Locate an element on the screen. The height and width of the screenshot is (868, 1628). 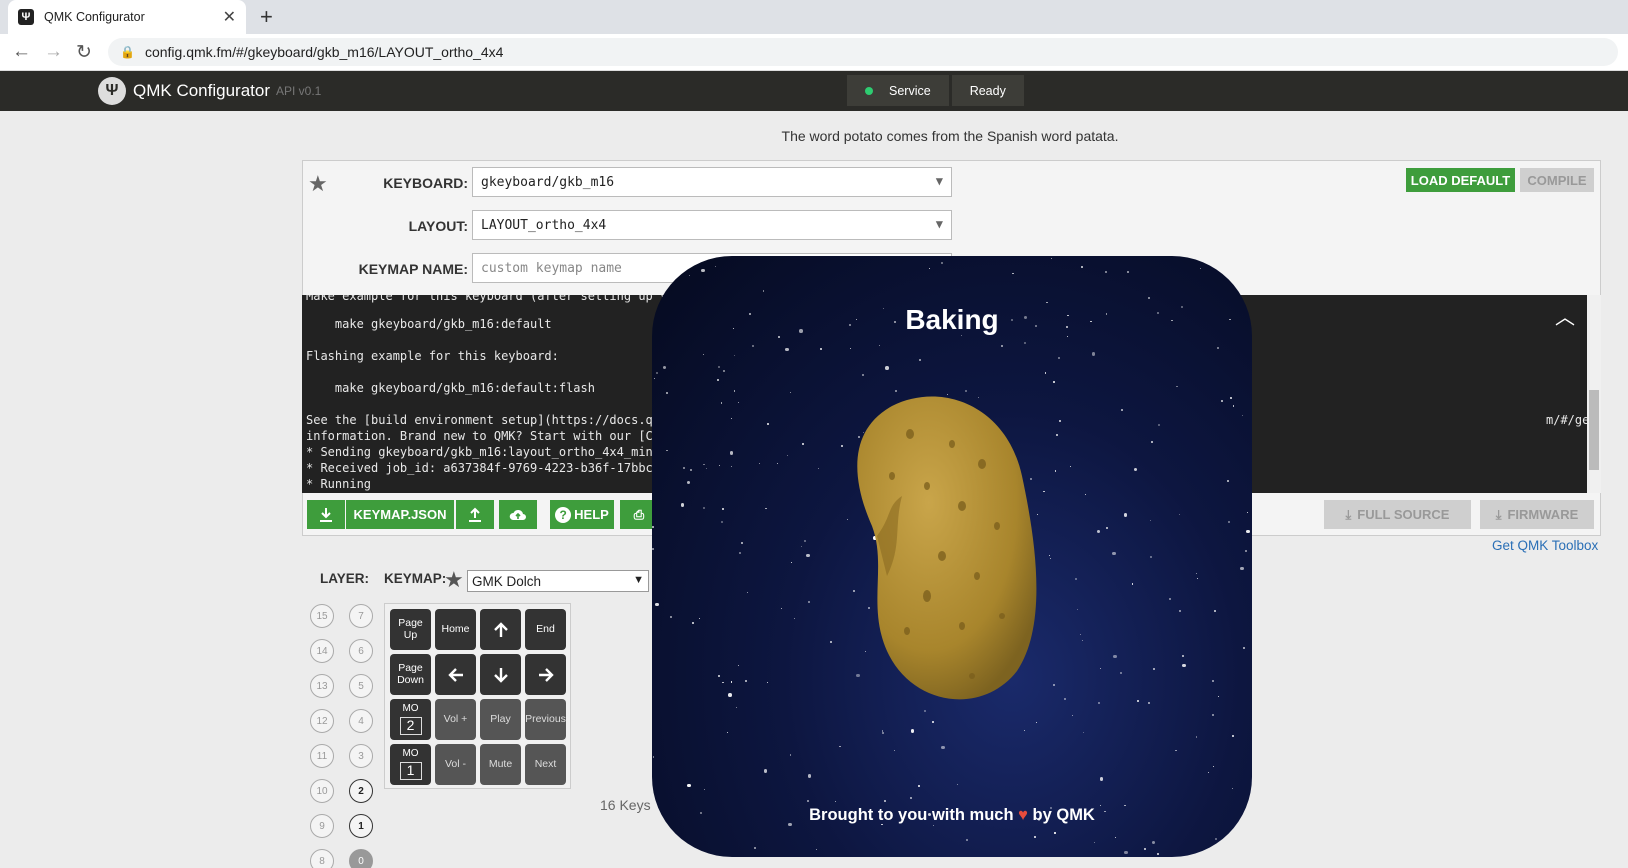
console-scrollbar is located at coordinates (1594, 394).